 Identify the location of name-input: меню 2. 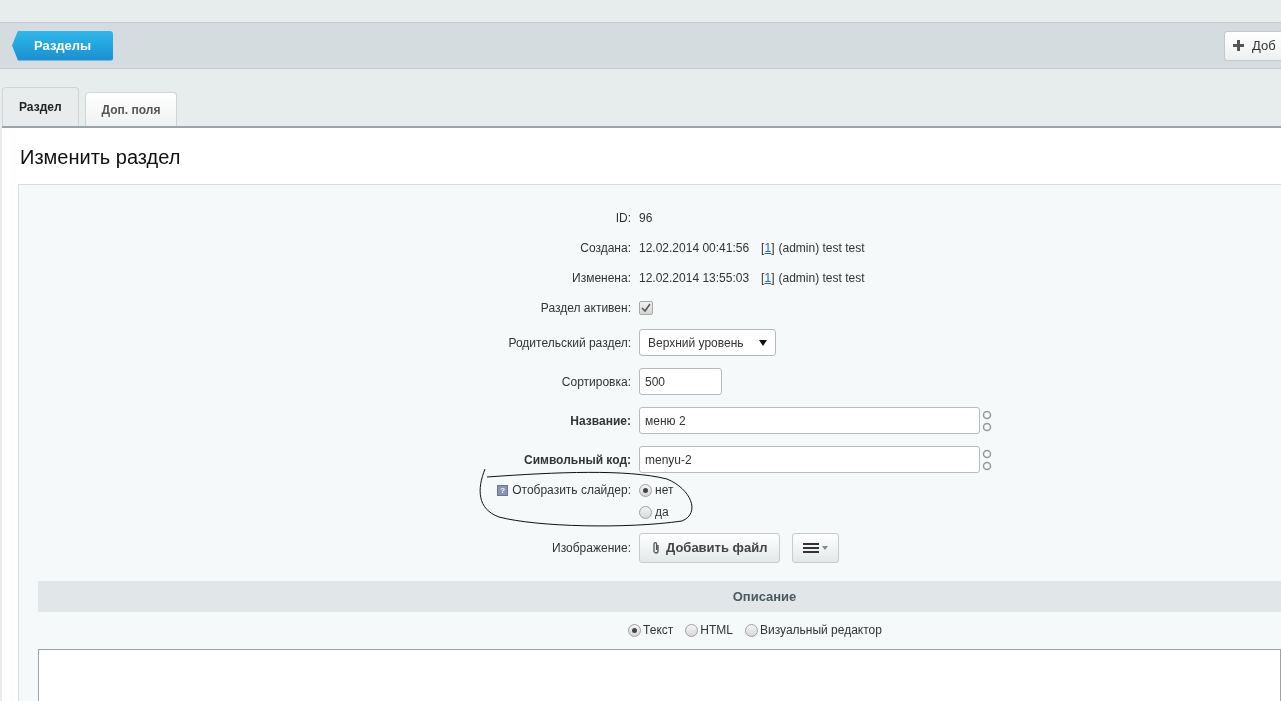
(809, 420).